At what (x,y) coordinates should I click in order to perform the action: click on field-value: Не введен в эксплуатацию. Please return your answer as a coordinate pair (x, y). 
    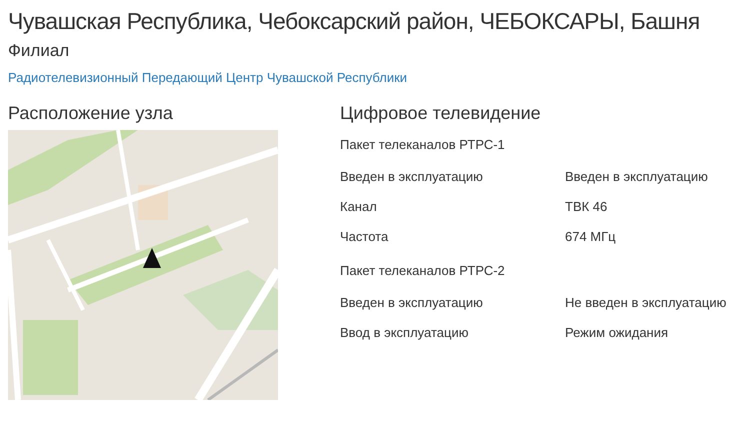
    Looking at the image, I should click on (645, 303).